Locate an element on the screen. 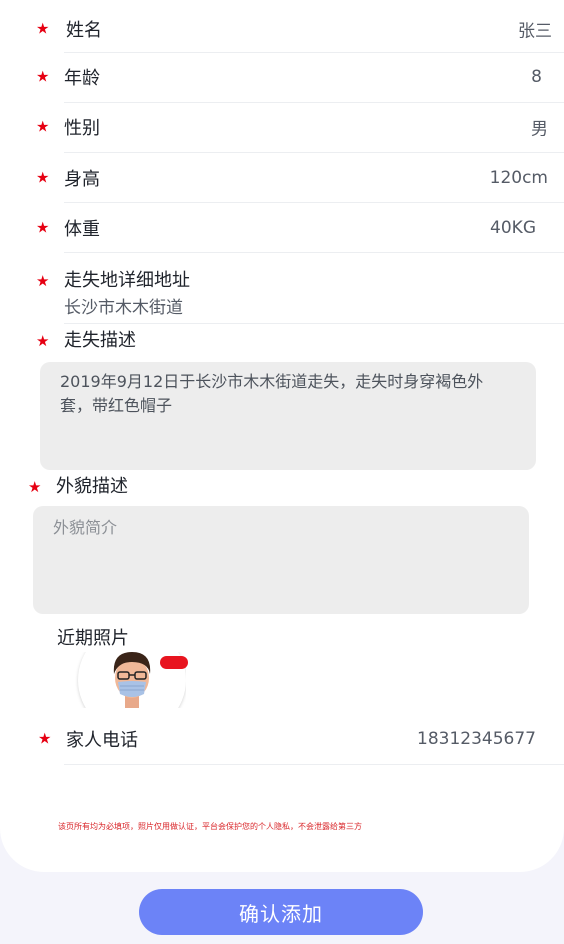 Image resolution: width=564 pixels, height=944 pixels. confirm-add-button: 确认添加 is located at coordinates (281, 912).